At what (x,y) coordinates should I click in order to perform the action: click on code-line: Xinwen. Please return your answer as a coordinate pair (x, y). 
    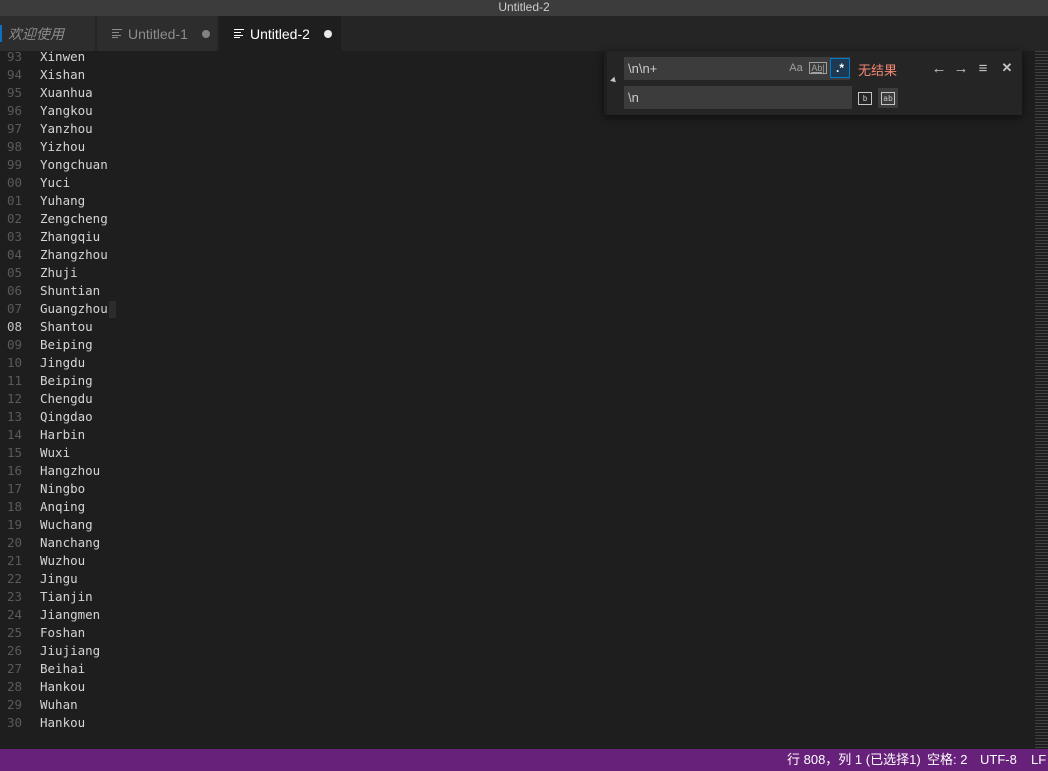
    Looking at the image, I should click on (78, 58).